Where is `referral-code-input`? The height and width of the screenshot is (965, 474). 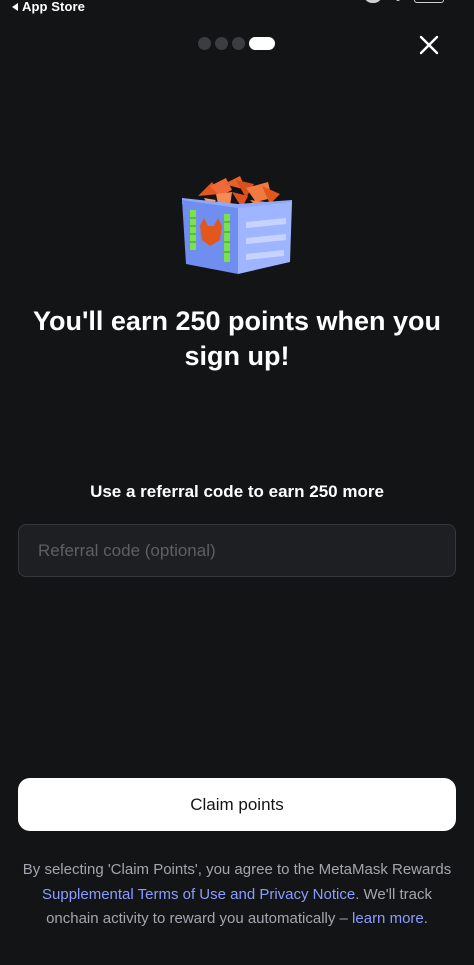
referral-code-input is located at coordinates (237, 550).